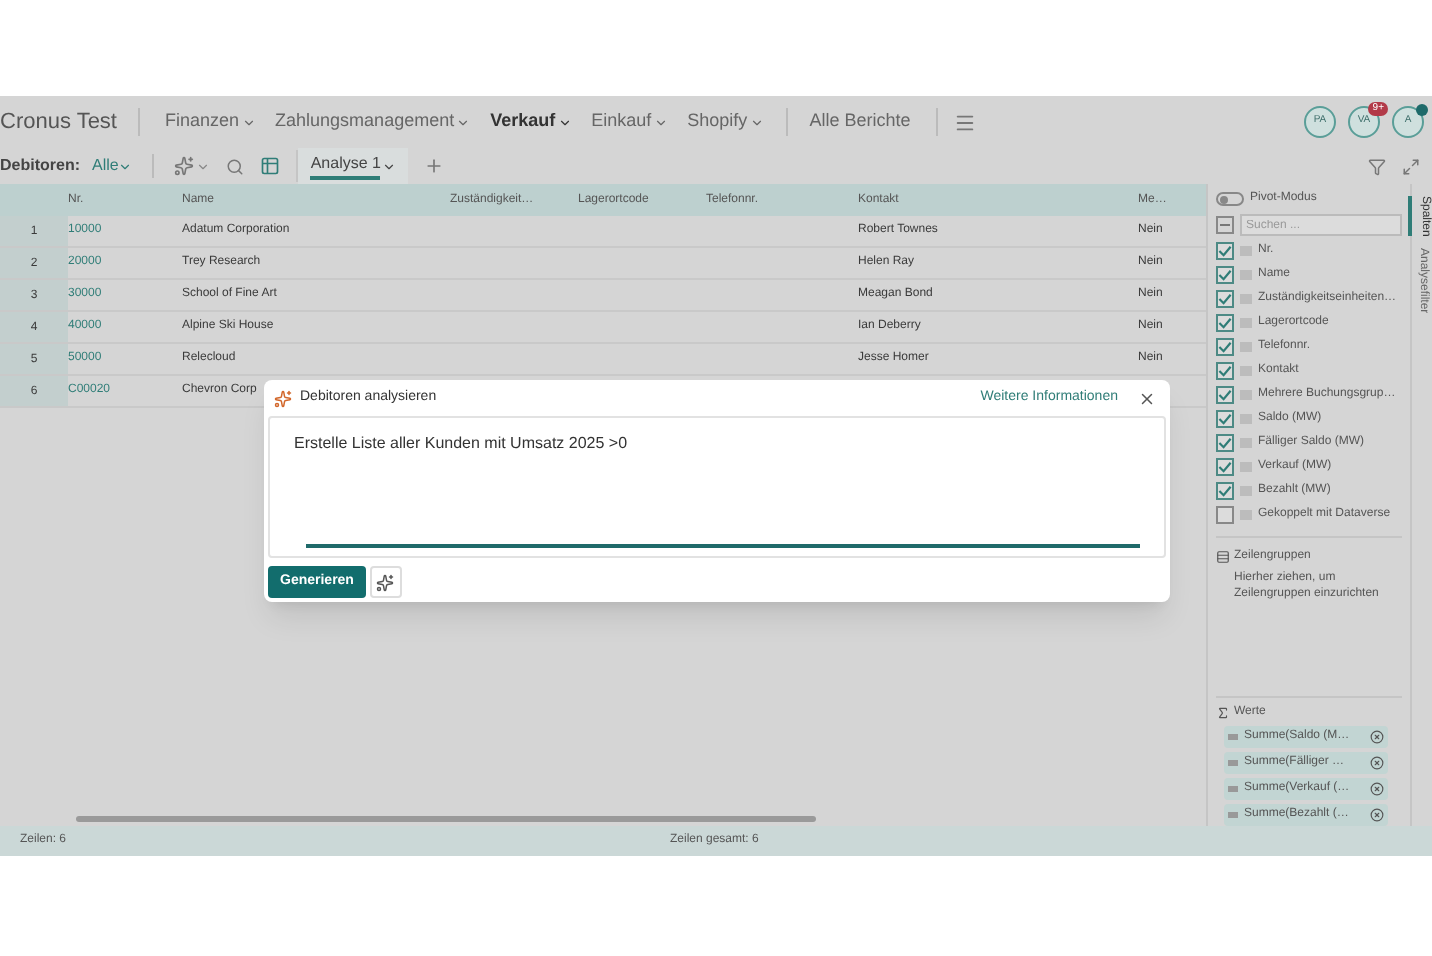 This screenshot has width=1432, height=956. I want to click on filter-dropdown: Alle, so click(112, 166).